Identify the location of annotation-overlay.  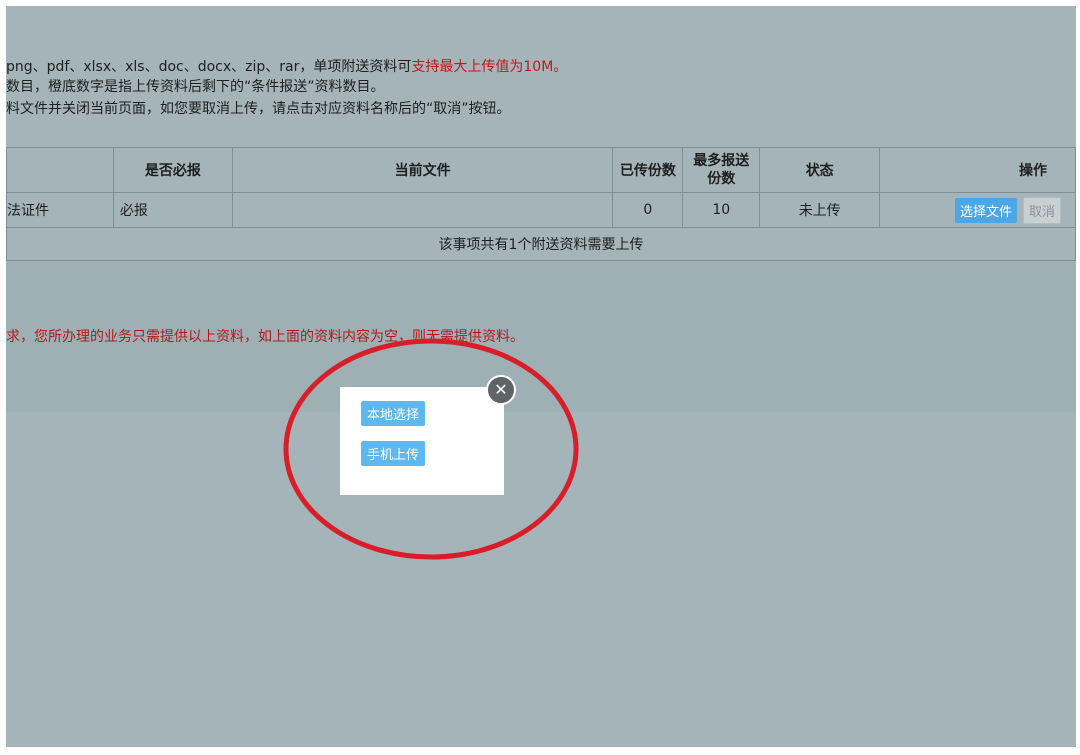
(431, 449).